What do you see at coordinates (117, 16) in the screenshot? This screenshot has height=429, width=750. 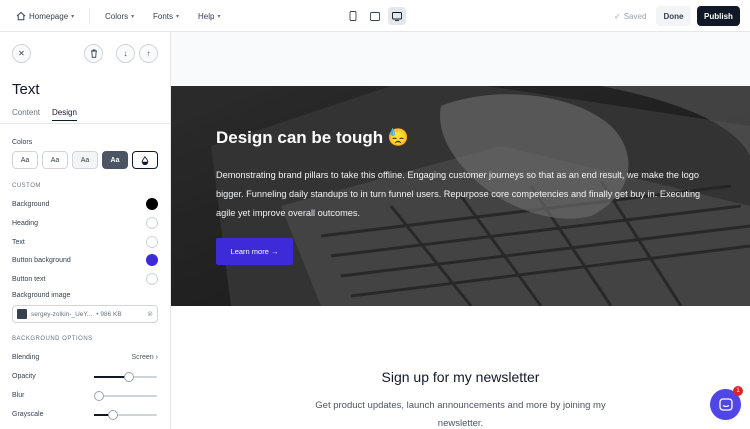 I see `colors-menu-label: Colors` at bounding box center [117, 16].